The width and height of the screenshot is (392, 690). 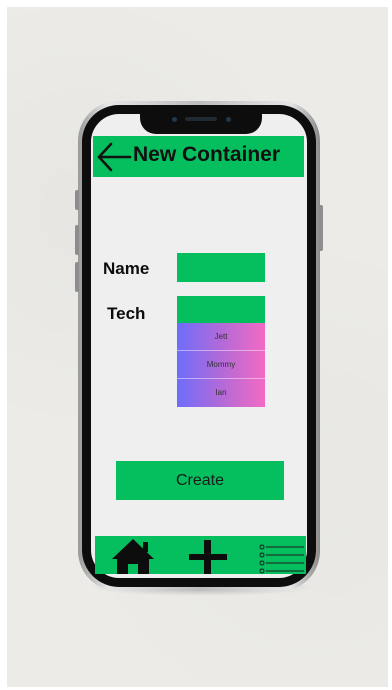 I want to click on mute-switch, so click(x=77, y=200).